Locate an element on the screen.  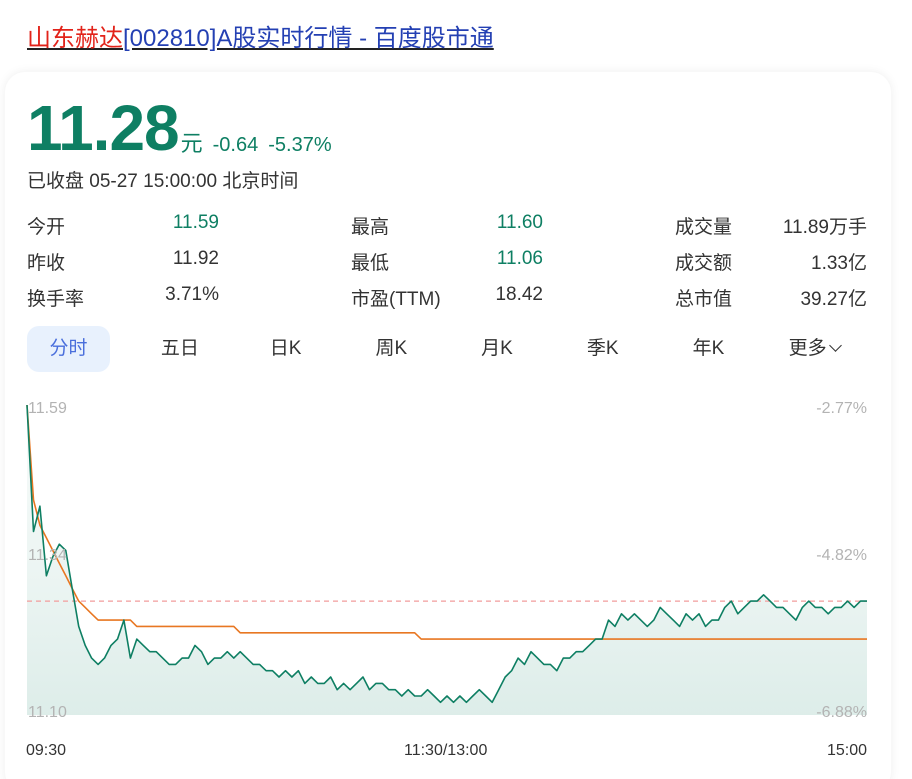
stat-value: 3.71% is located at coordinates (192, 294).